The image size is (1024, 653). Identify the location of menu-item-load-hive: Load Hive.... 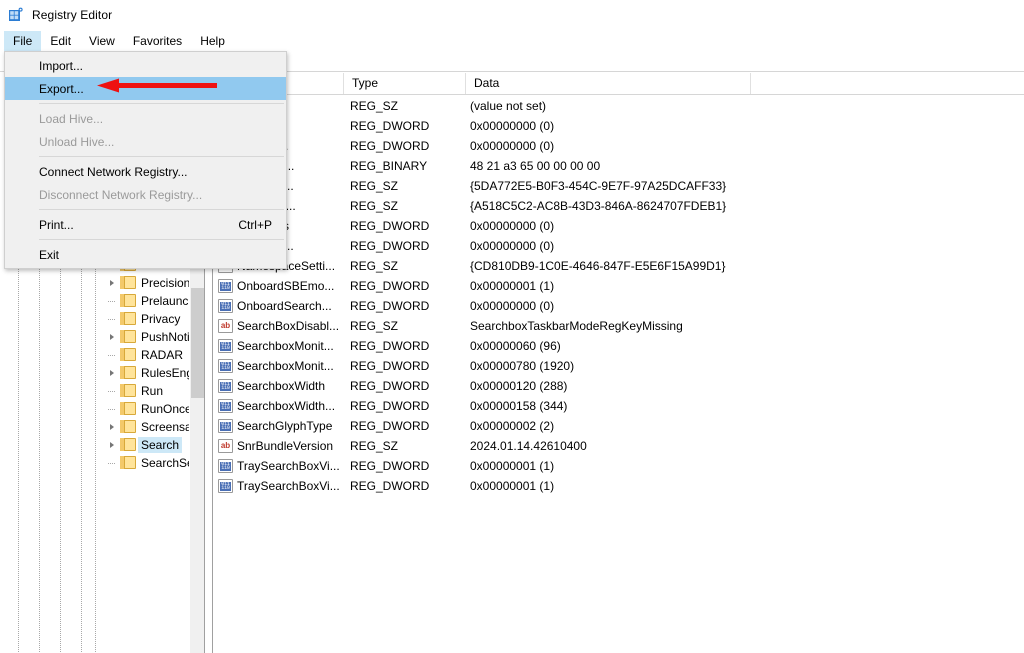
(145, 118).